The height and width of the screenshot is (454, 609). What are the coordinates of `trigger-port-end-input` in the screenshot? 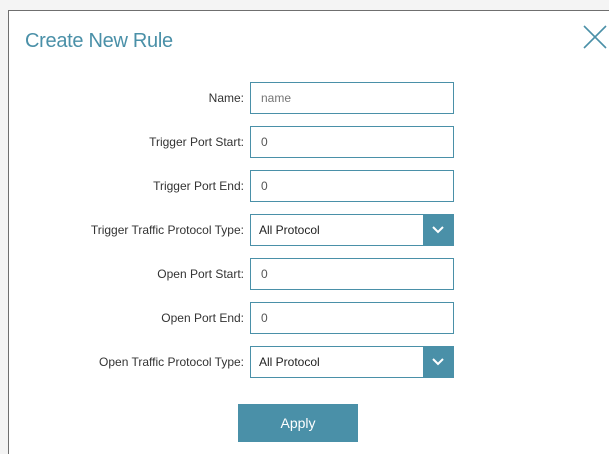 It's located at (352, 186).